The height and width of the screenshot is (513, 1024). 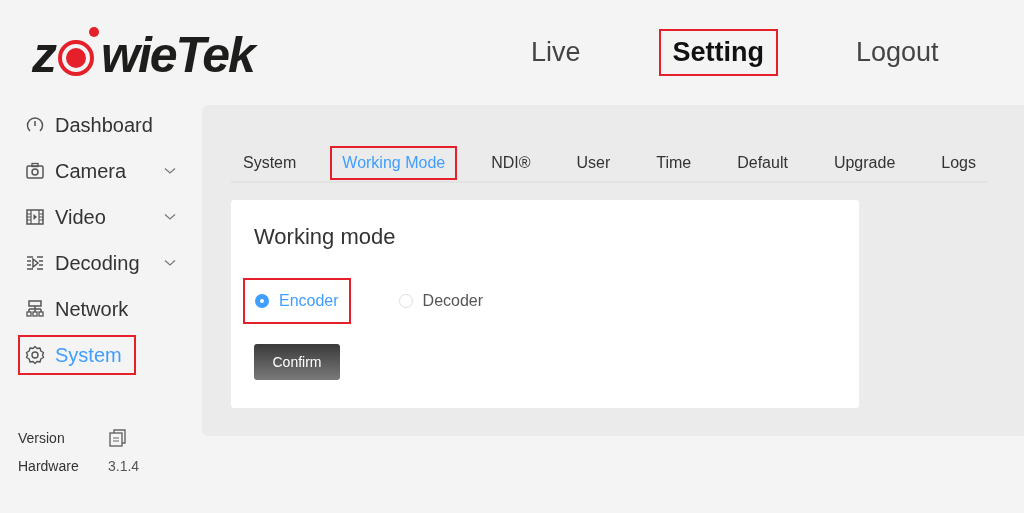 What do you see at coordinates (958, 163) in the screenshot?
I see `tab: Logs` at bounding box center [958, 163].